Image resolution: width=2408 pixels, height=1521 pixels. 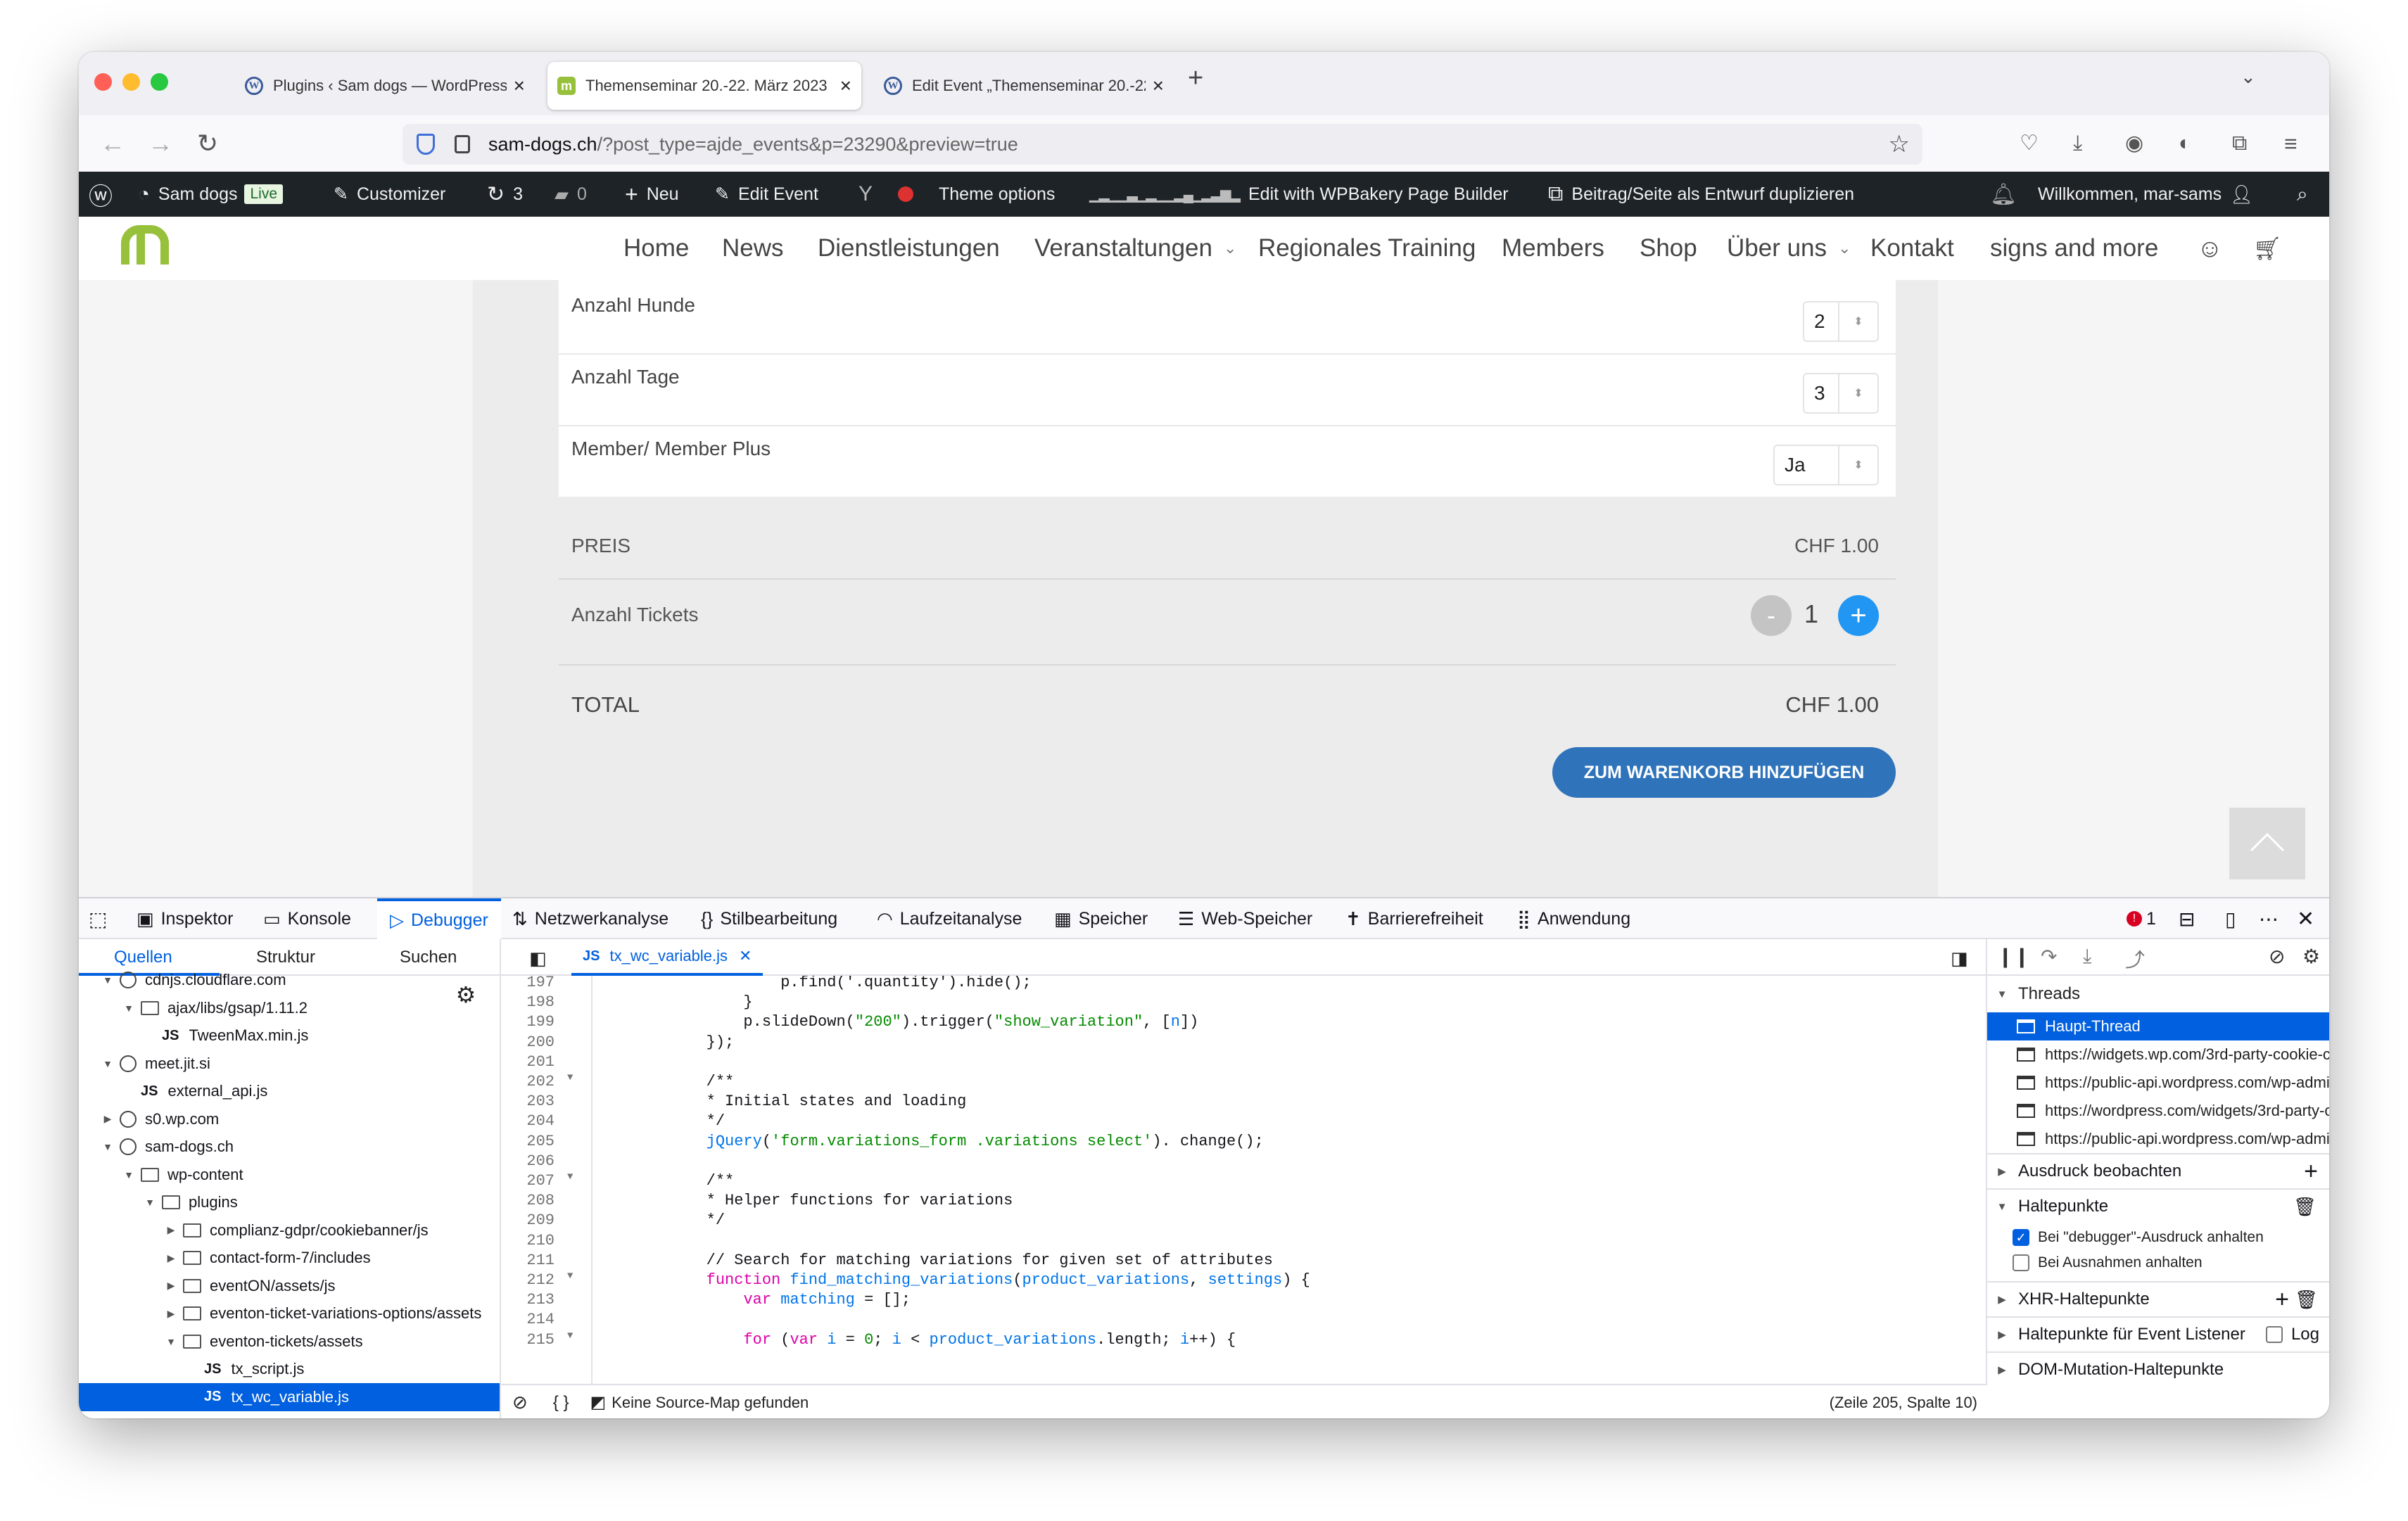 I want to click on close-window-button, so click(x=103, y=82).